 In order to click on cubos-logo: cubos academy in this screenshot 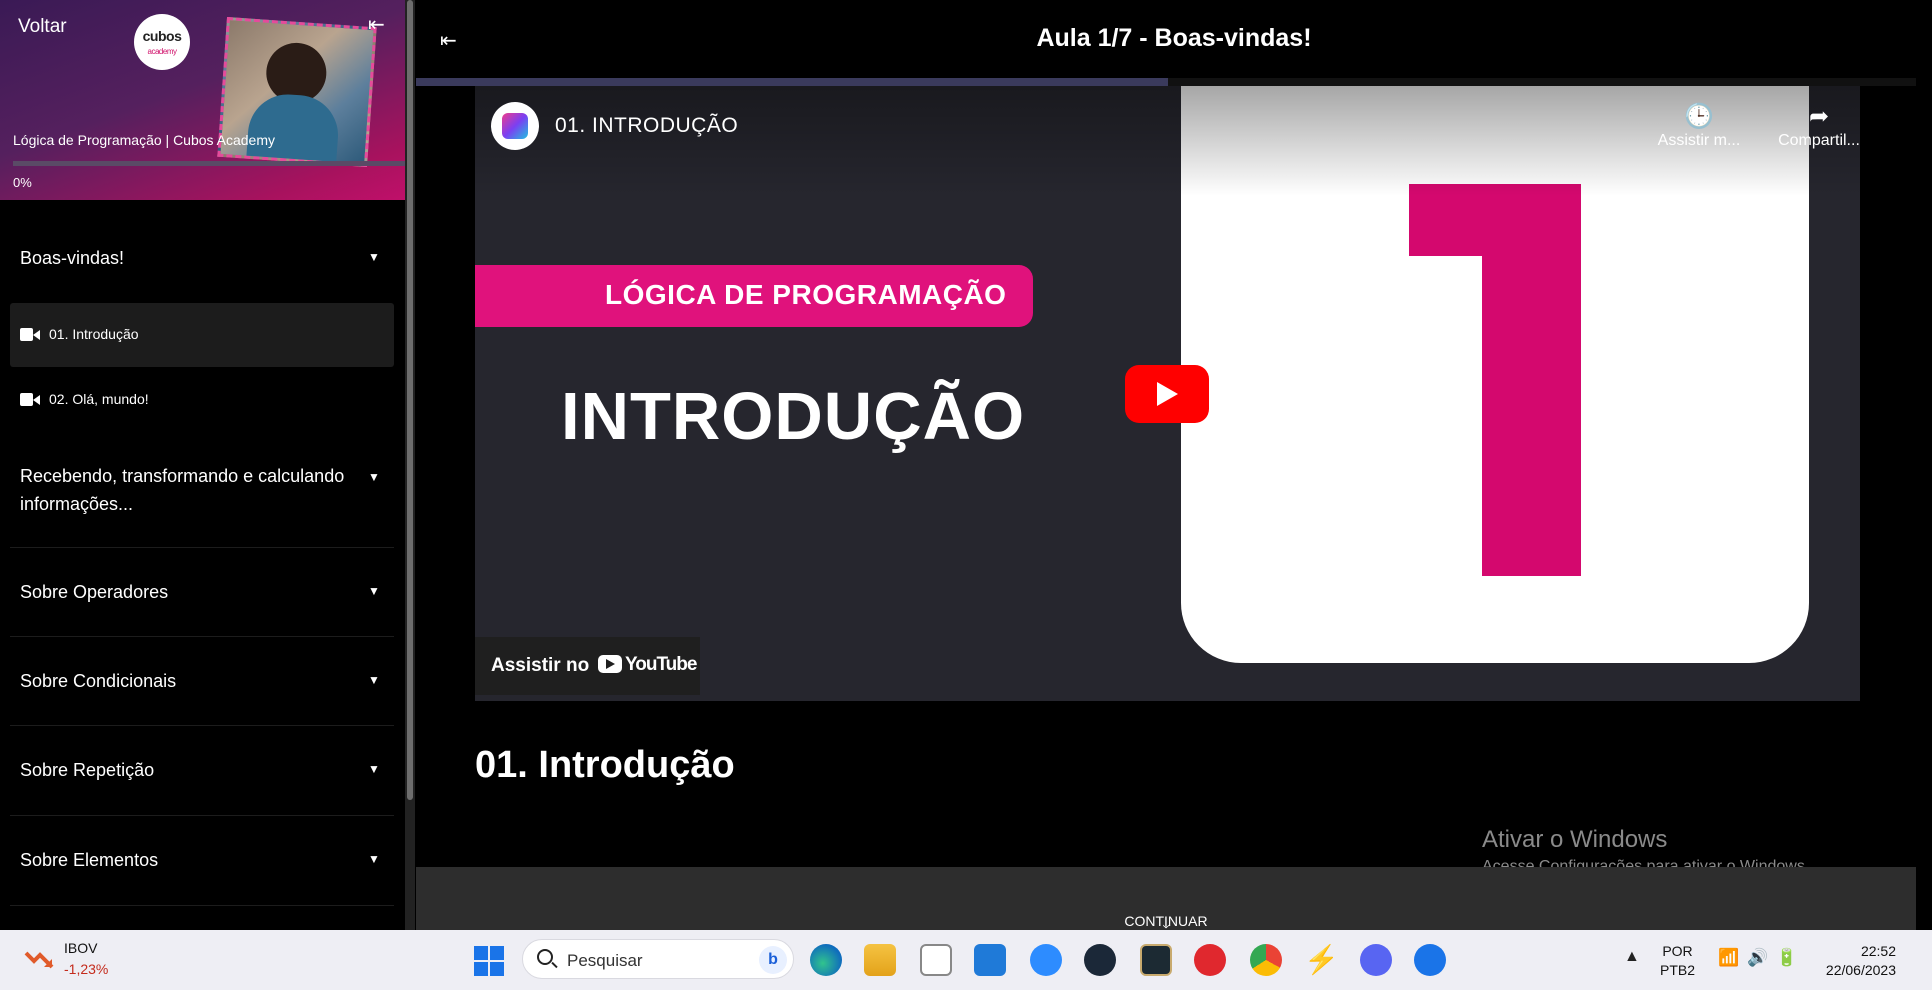, I will do `click(162, 42)`.